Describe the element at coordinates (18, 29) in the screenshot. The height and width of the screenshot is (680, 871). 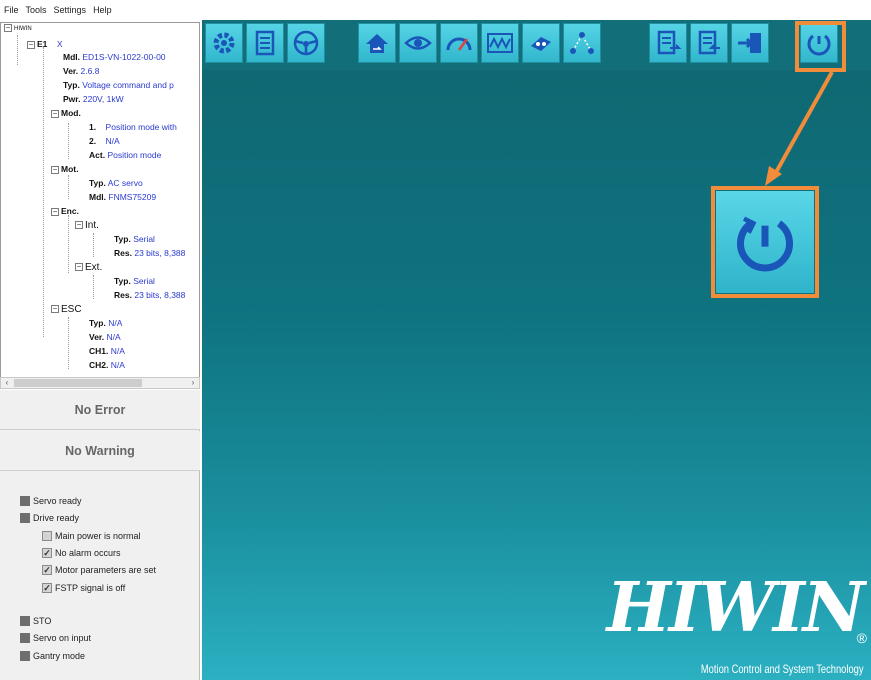
I see `tree-root: − HIWIN` at that location.